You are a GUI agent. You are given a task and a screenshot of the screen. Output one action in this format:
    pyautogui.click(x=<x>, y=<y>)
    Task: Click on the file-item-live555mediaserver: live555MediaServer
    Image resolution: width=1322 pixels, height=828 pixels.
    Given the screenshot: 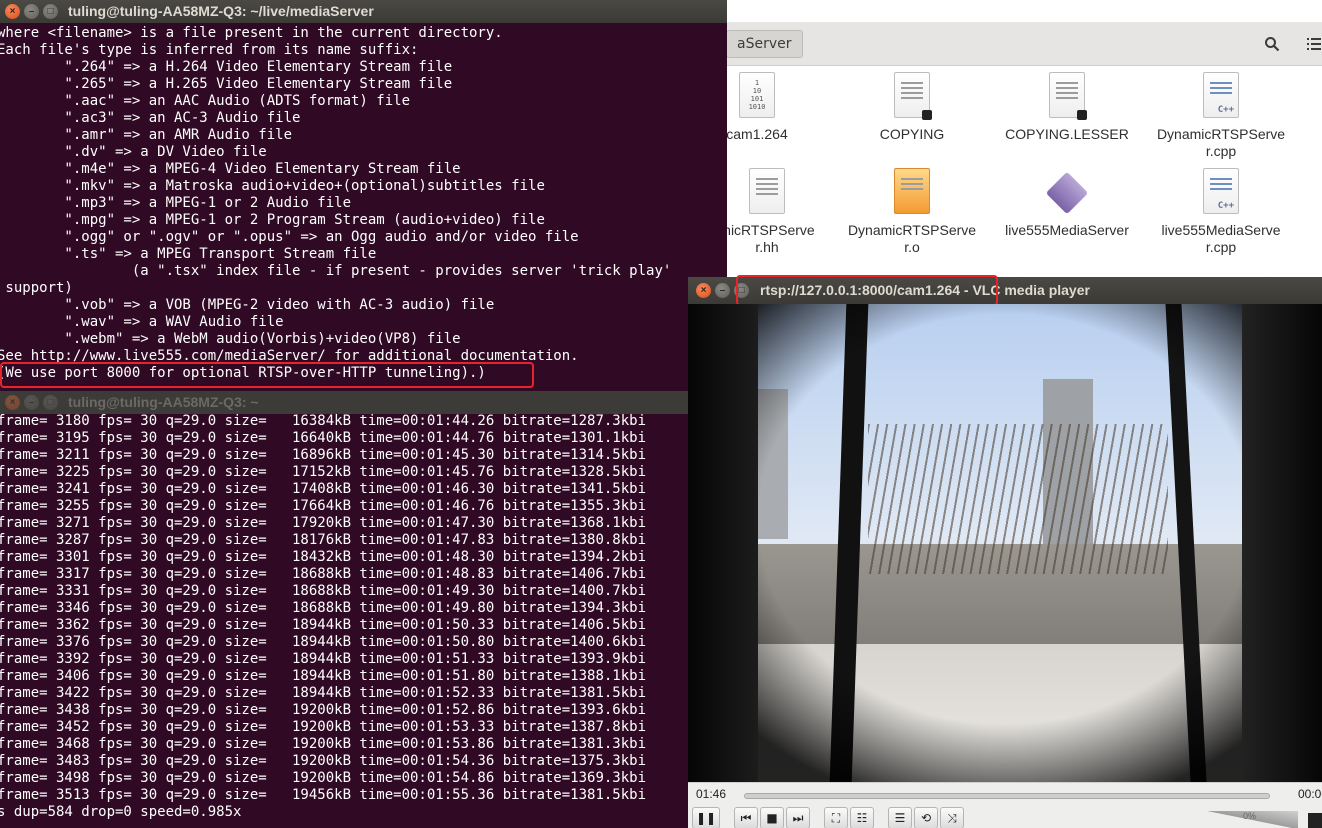 What is the action you would take?
    pyautogui.click(x=1067, y=200)
    